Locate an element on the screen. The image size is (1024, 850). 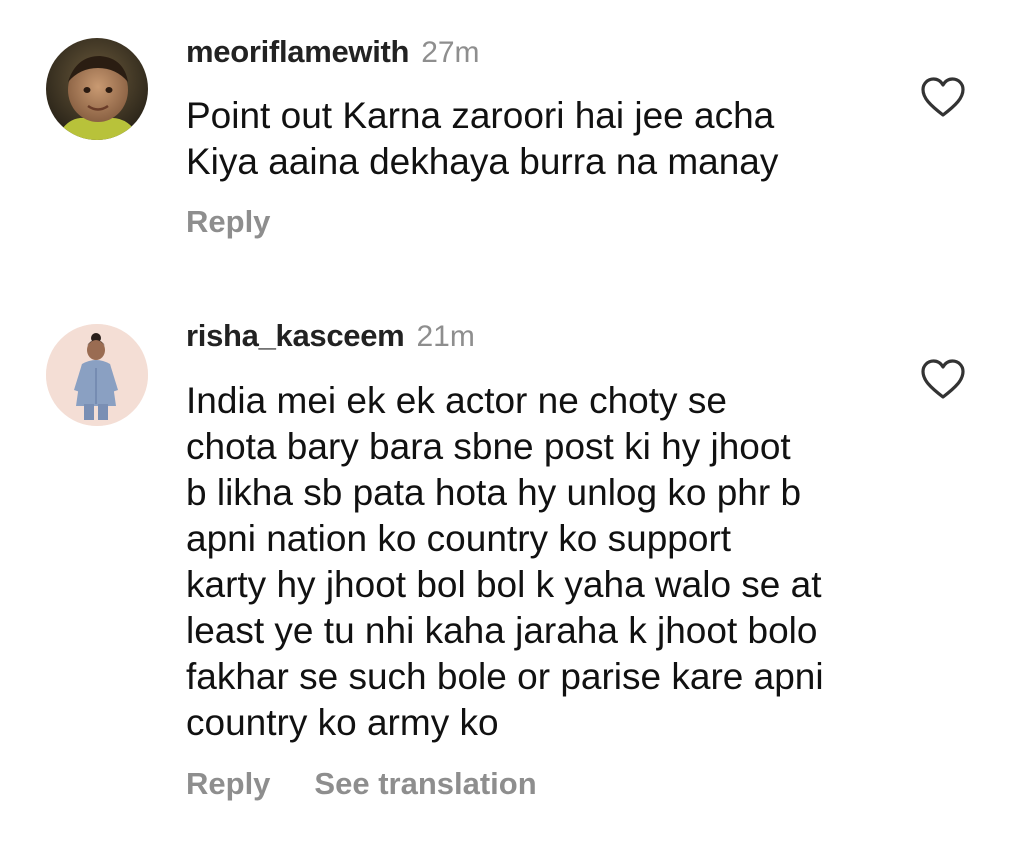
comment-line: least ye tu nhi kaha jaraha k jhoot bolo is located at coordinates (502, 630).